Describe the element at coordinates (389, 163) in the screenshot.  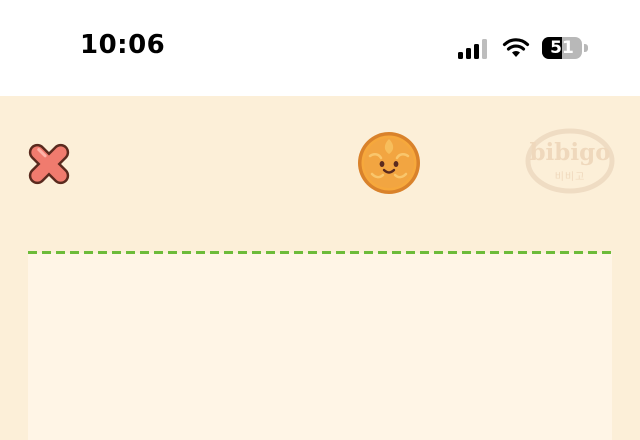
I see `smiling-dumpling-coin-icon` at that location.